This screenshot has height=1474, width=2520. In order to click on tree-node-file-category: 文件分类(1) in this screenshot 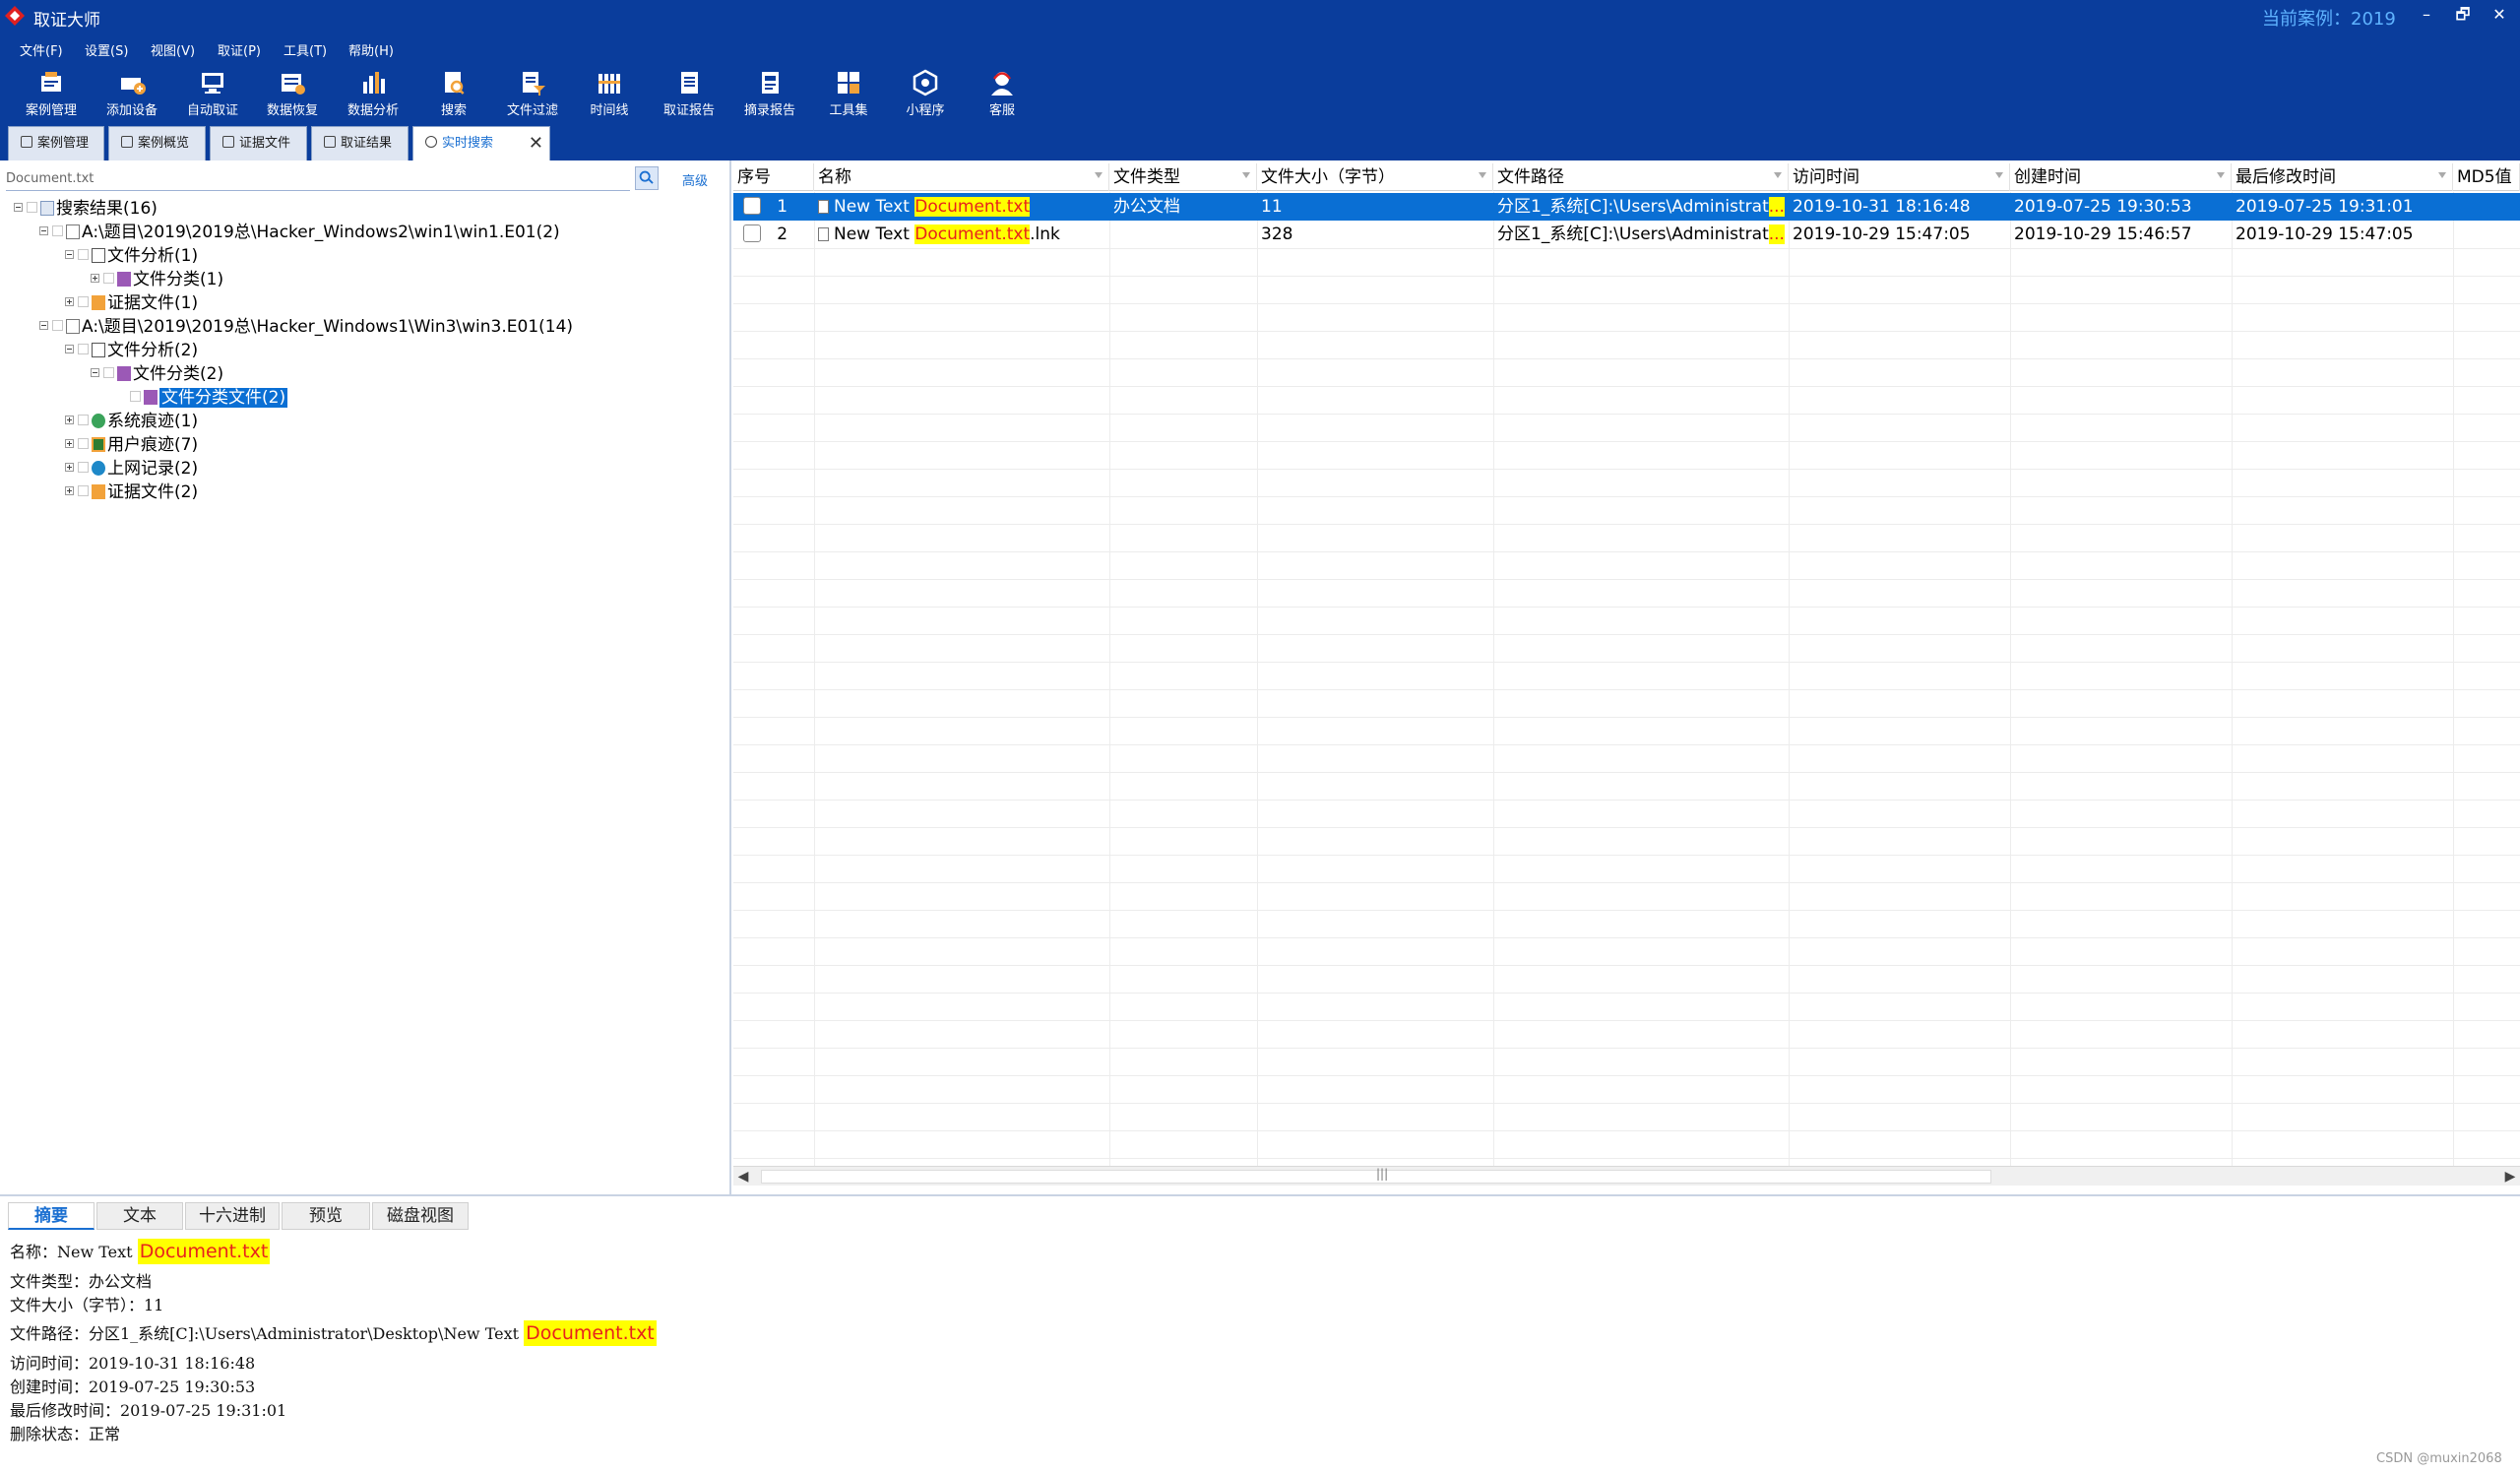, I will do `click(157, 280)`.